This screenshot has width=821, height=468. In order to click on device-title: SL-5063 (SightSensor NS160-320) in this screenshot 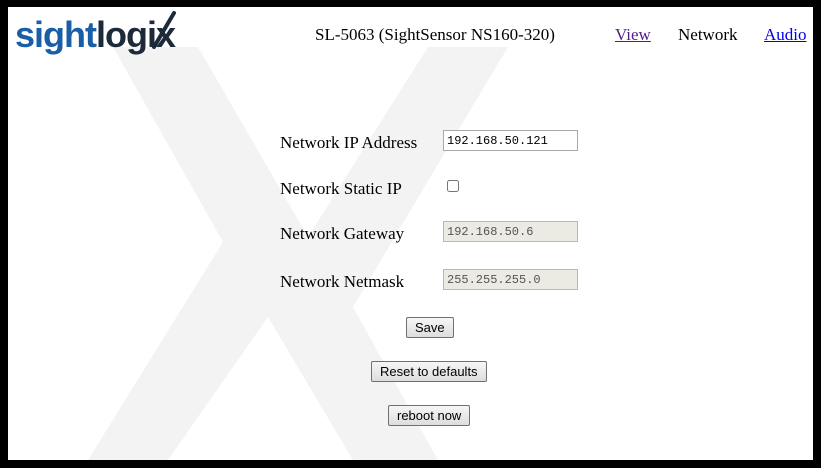, I will do `click(435, 34)`.